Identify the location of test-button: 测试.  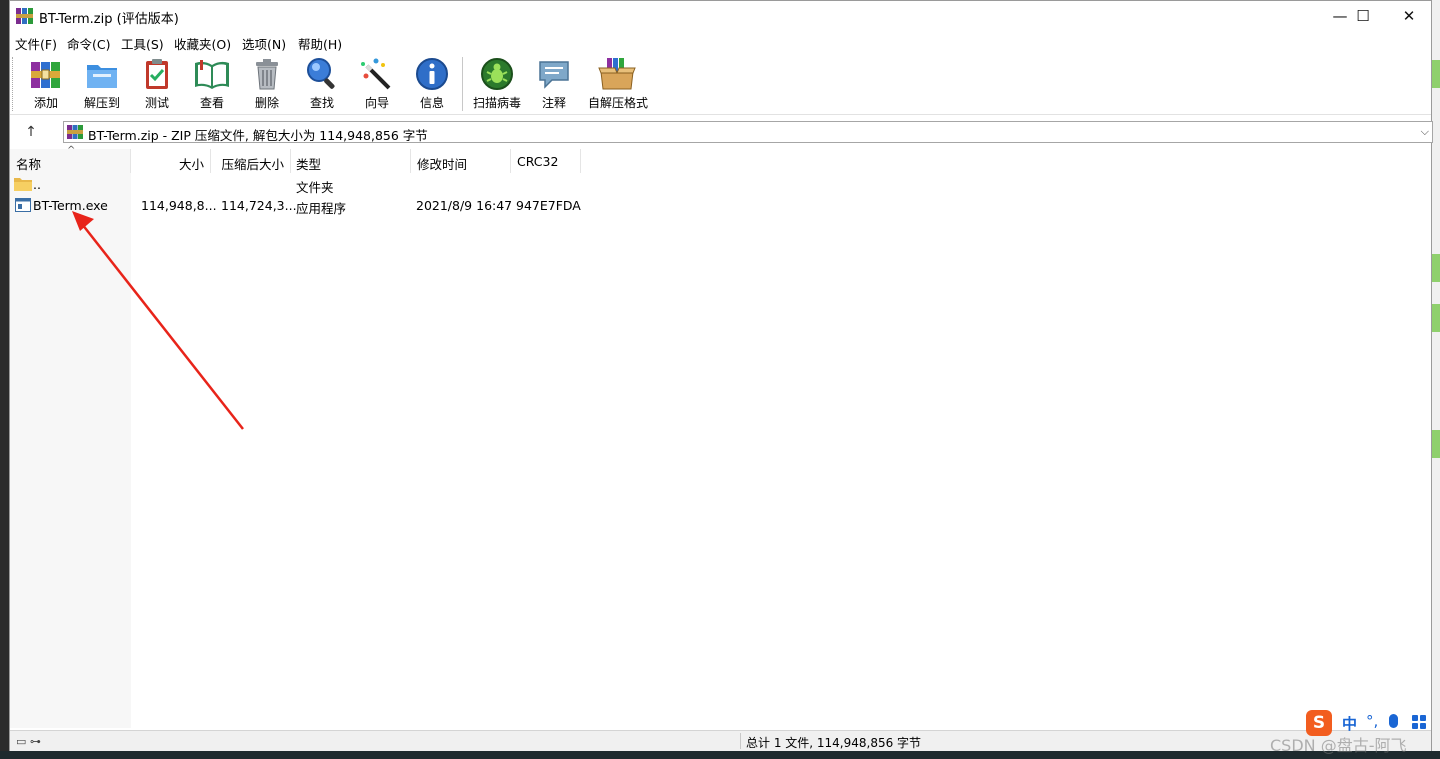
(157, 84).